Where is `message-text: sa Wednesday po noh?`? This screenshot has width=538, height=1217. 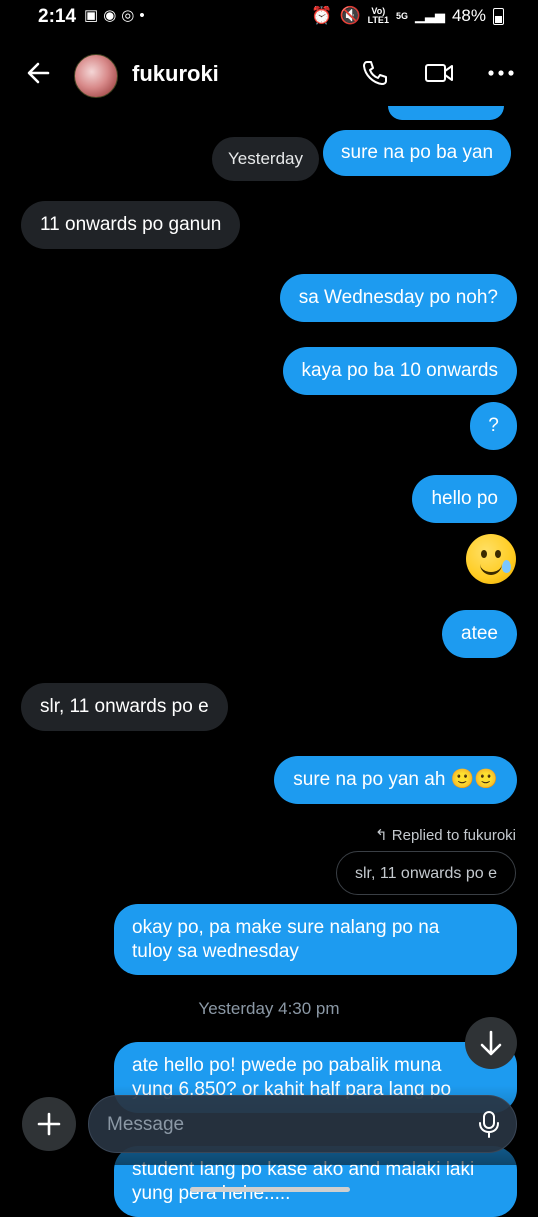
message-text: sa Wednesday po noh? is located at coordinates (398, 297).